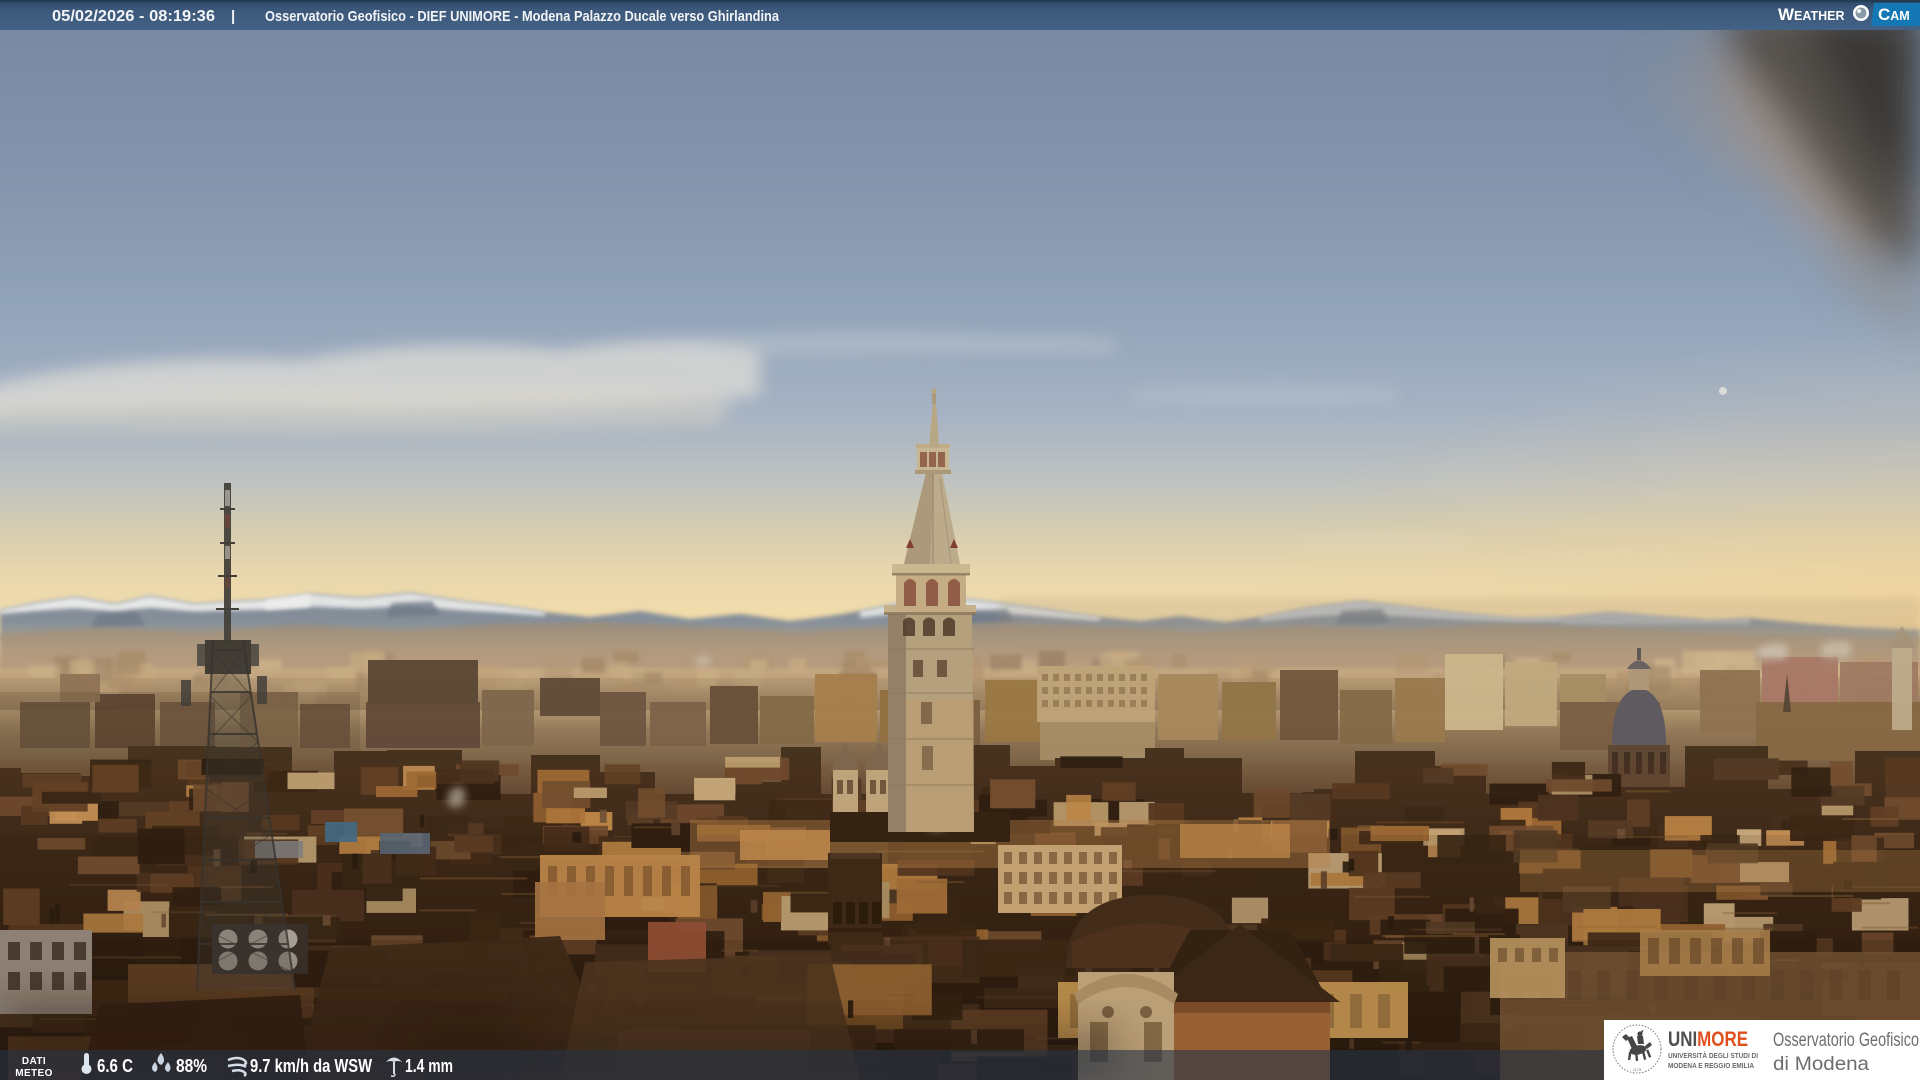  I want to click on svg-text: di Modena, so click(1821, 1064).